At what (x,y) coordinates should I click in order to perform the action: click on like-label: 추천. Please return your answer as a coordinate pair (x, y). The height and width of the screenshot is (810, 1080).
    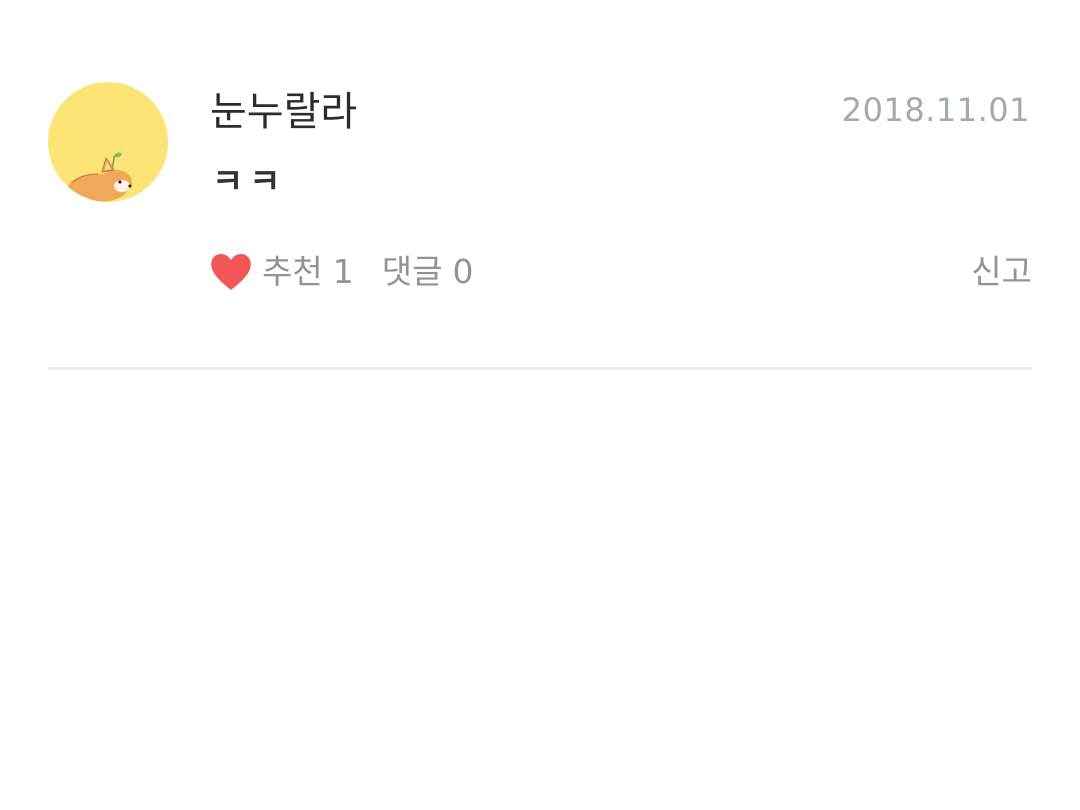
    Looking at the image, I should click on (292, 272).